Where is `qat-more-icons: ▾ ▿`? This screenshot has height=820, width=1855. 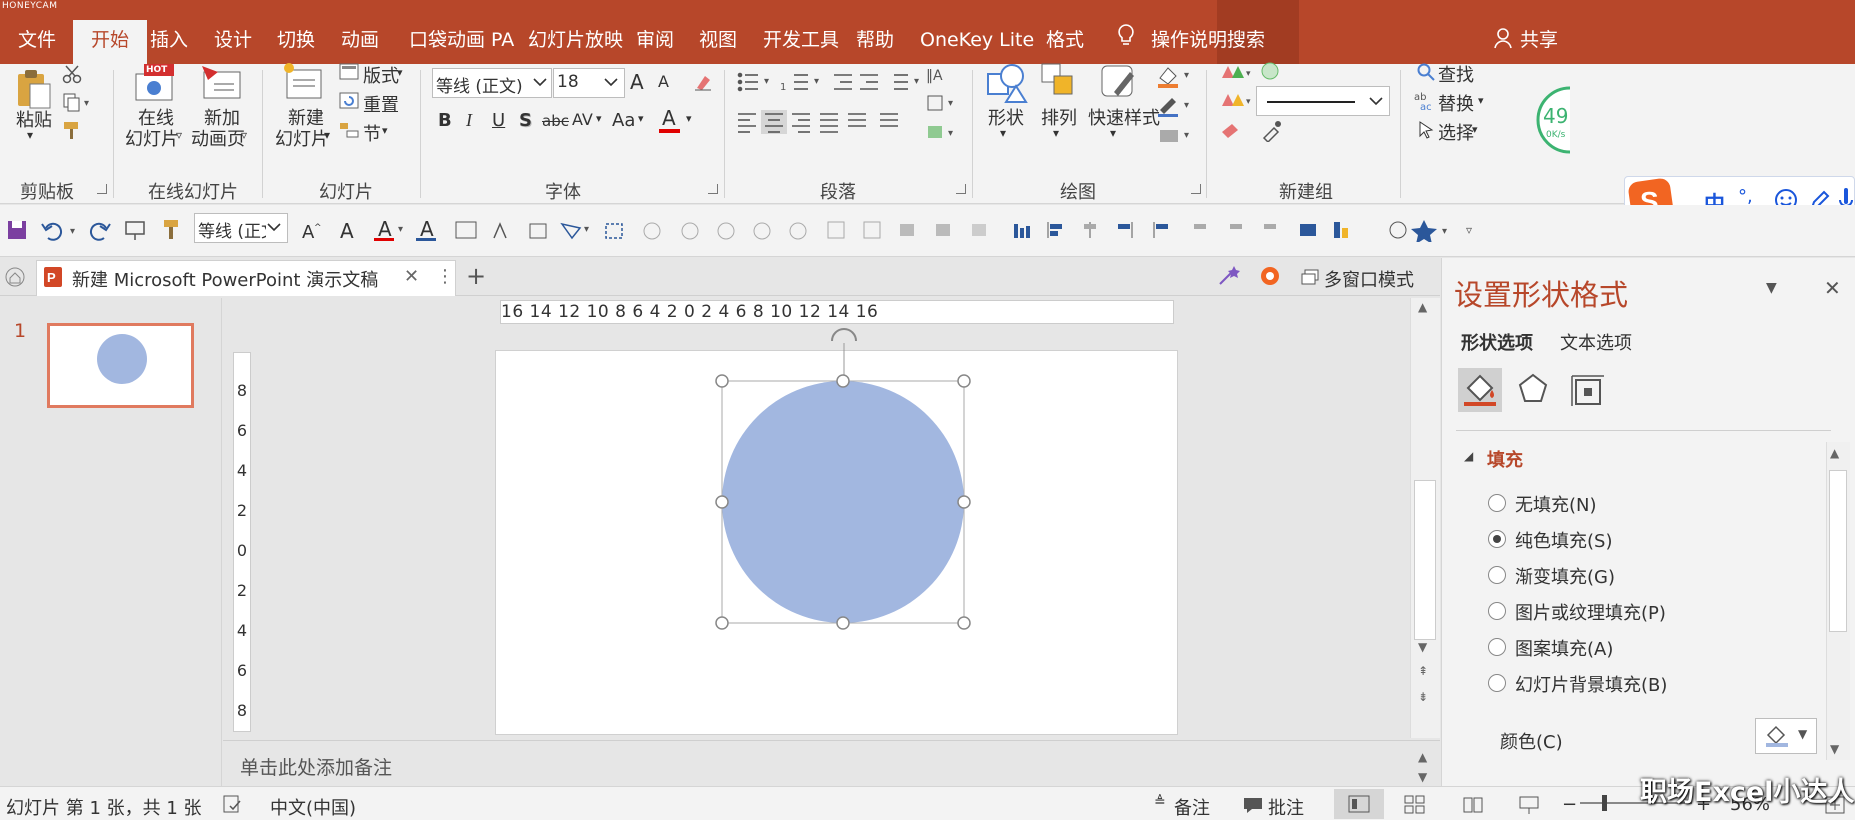 qat-more-icons: ▾ ▿ is located at coordinates (1438, 230).